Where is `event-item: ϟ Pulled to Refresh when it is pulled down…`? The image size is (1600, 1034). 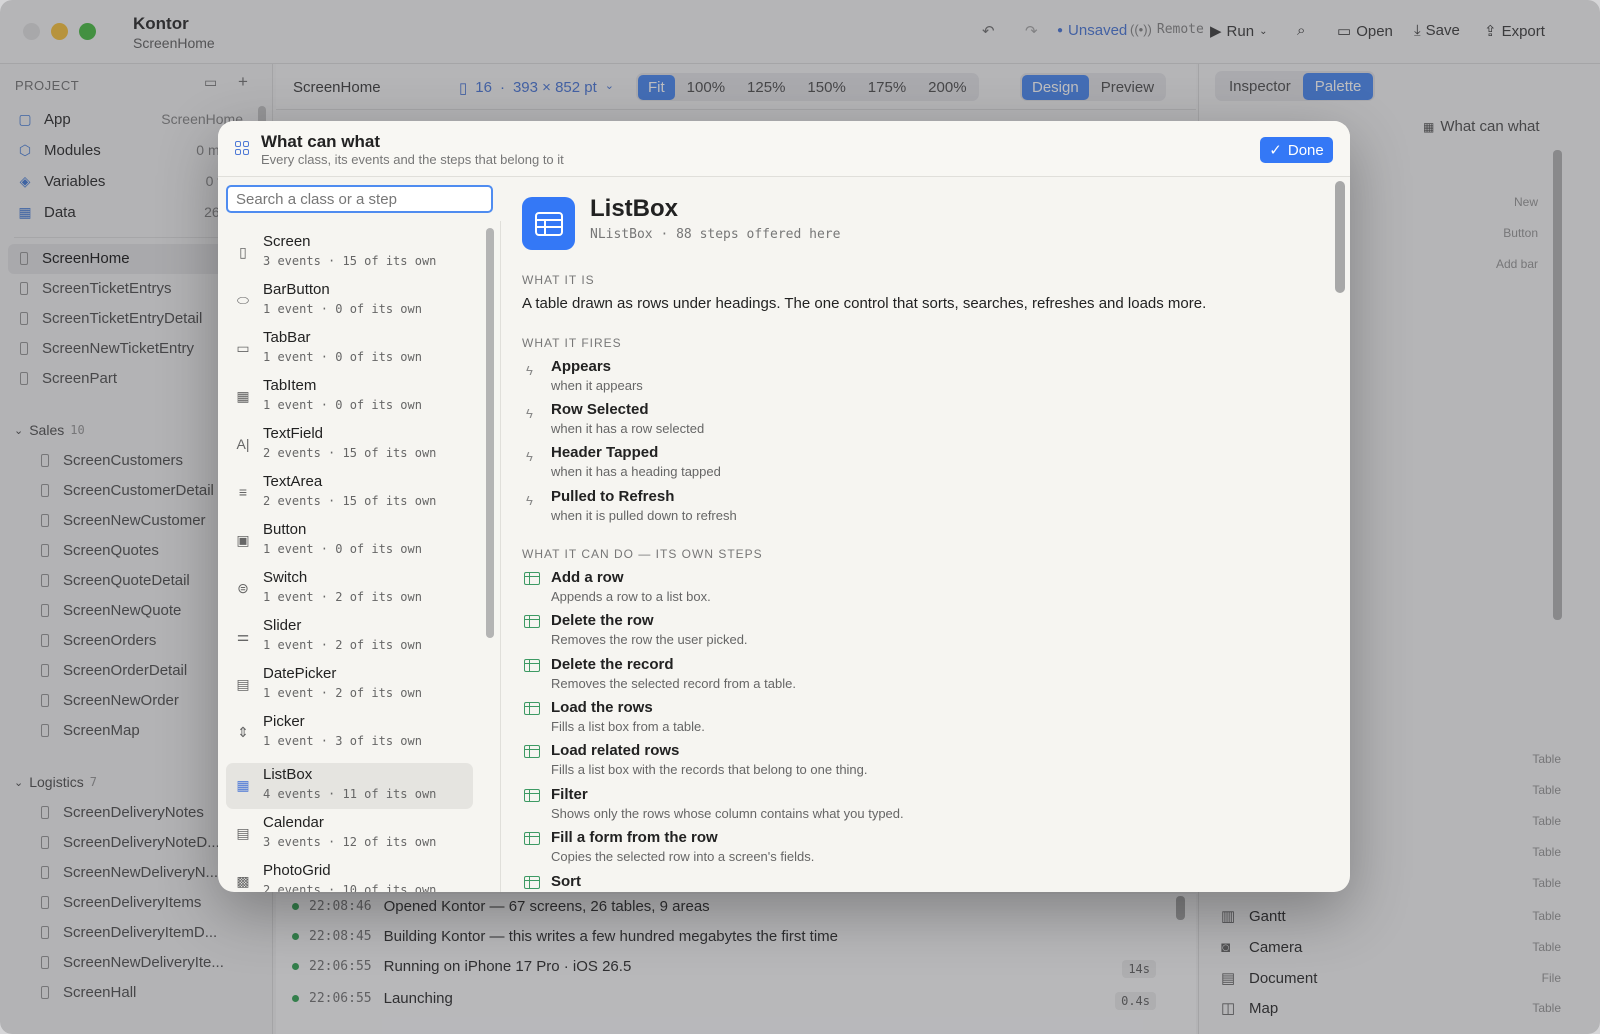
event-item: ϟ Pulled to Refresh when it is pulled down… is located at coordinates (631, 505).